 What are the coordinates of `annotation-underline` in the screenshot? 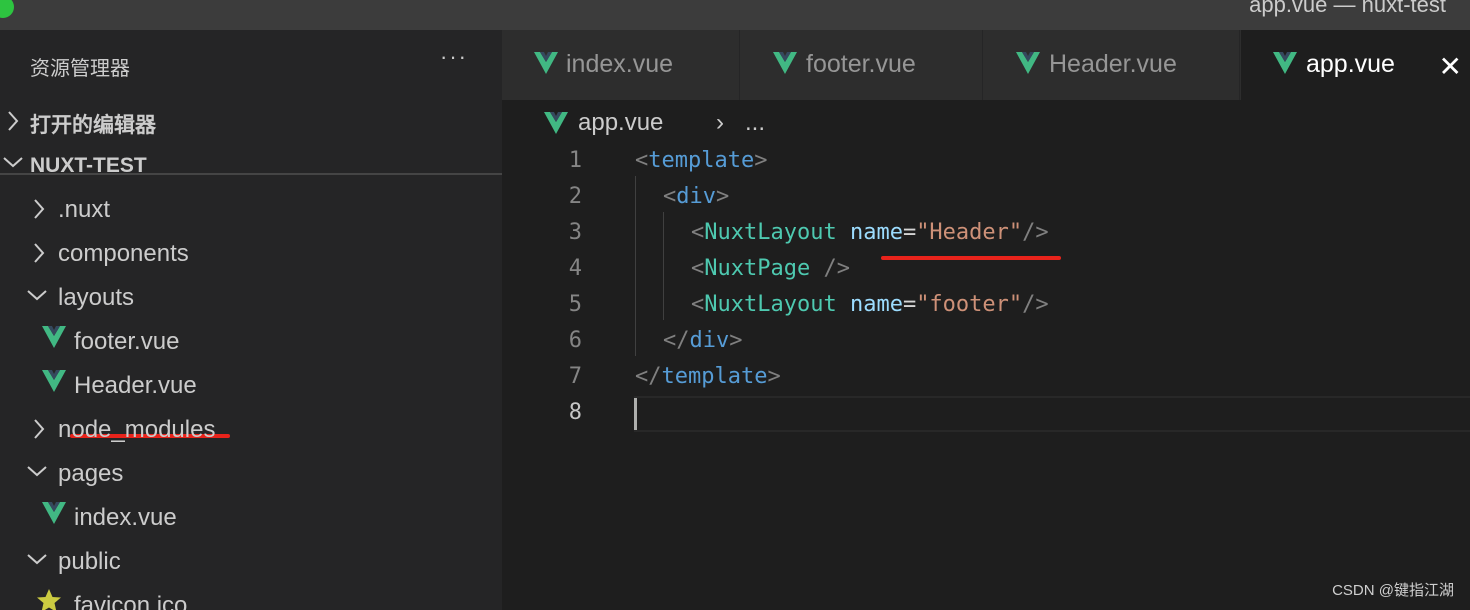 It's located at (971, 258).